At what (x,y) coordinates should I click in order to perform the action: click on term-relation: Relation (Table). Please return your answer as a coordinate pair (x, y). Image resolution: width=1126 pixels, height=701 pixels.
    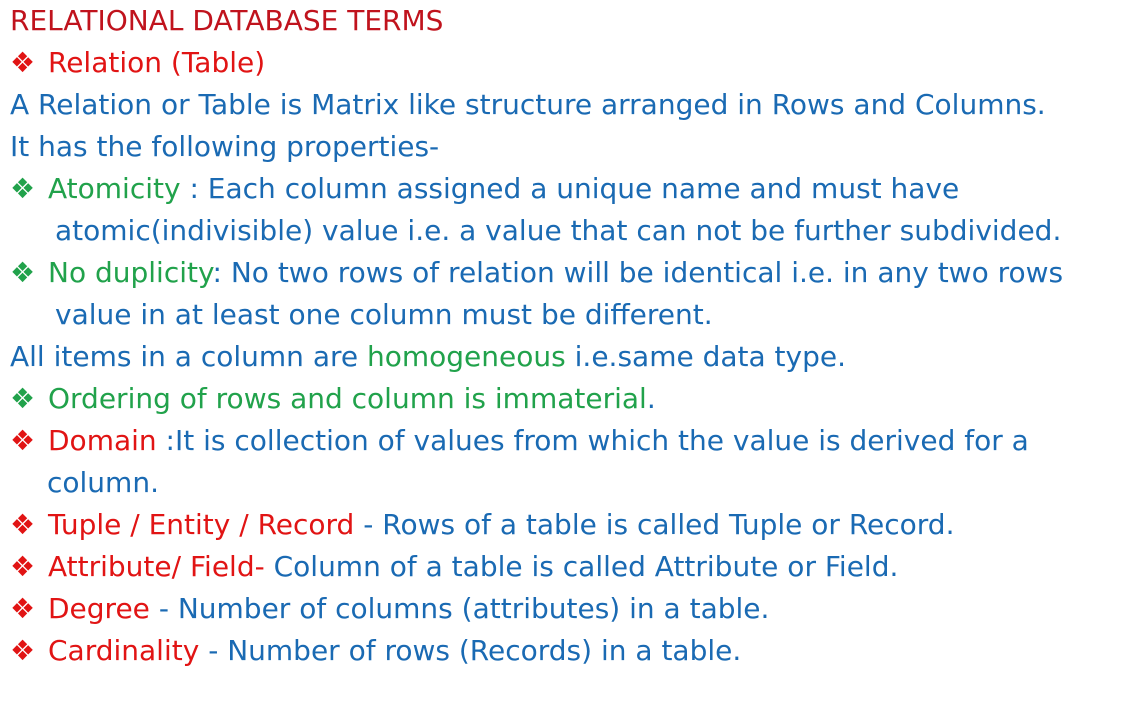
    Looking at the image, I should click on (157, 62).